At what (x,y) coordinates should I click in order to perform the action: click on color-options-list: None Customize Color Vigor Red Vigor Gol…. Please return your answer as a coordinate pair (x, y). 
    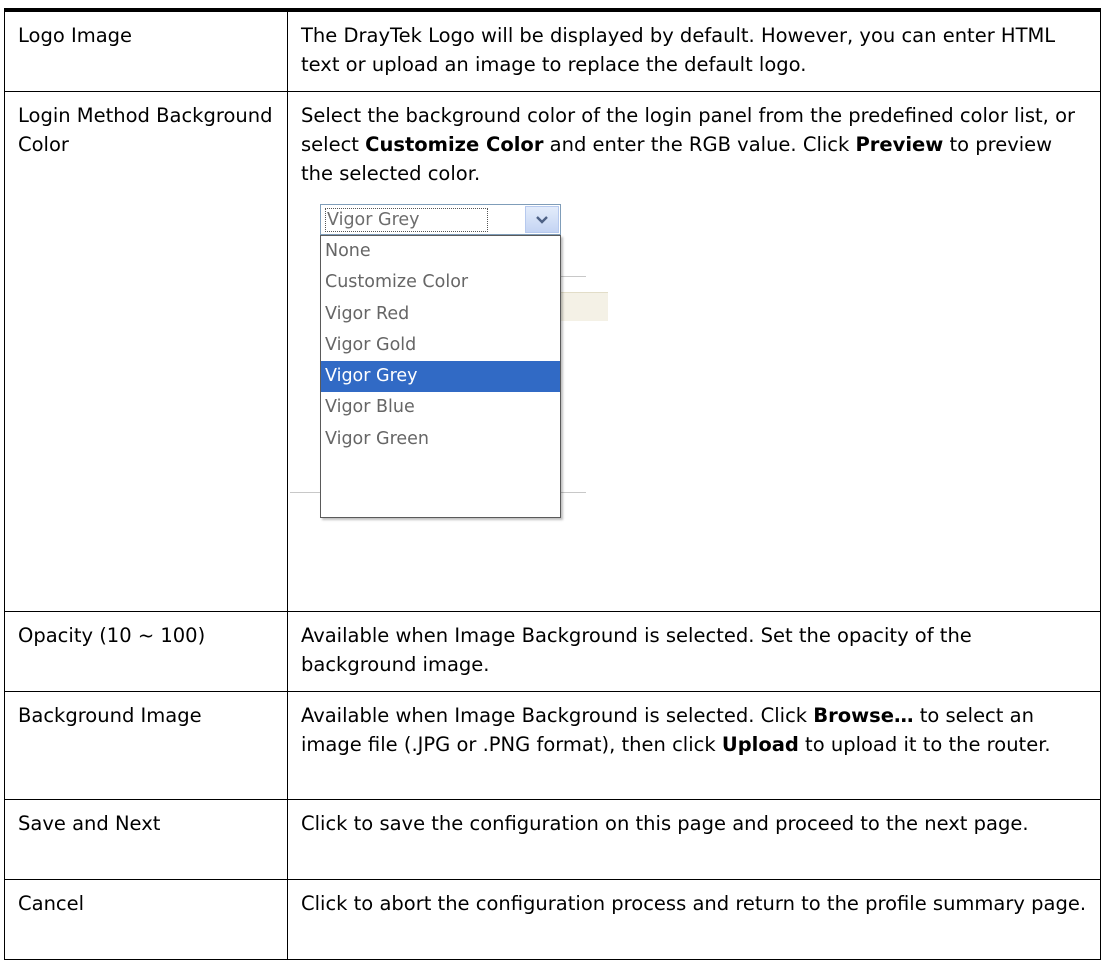
    Looking at the image, I should click on (440, 376).